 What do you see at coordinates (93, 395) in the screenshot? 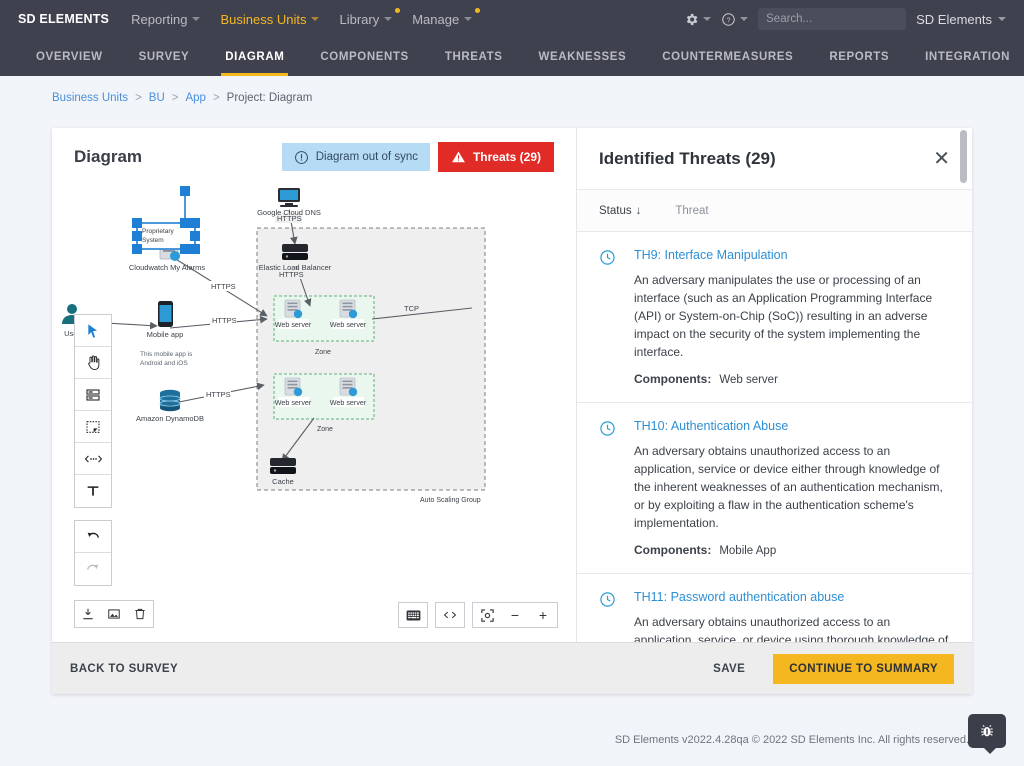
I see `shapes-tool-button` at bounding box center [93, 395].